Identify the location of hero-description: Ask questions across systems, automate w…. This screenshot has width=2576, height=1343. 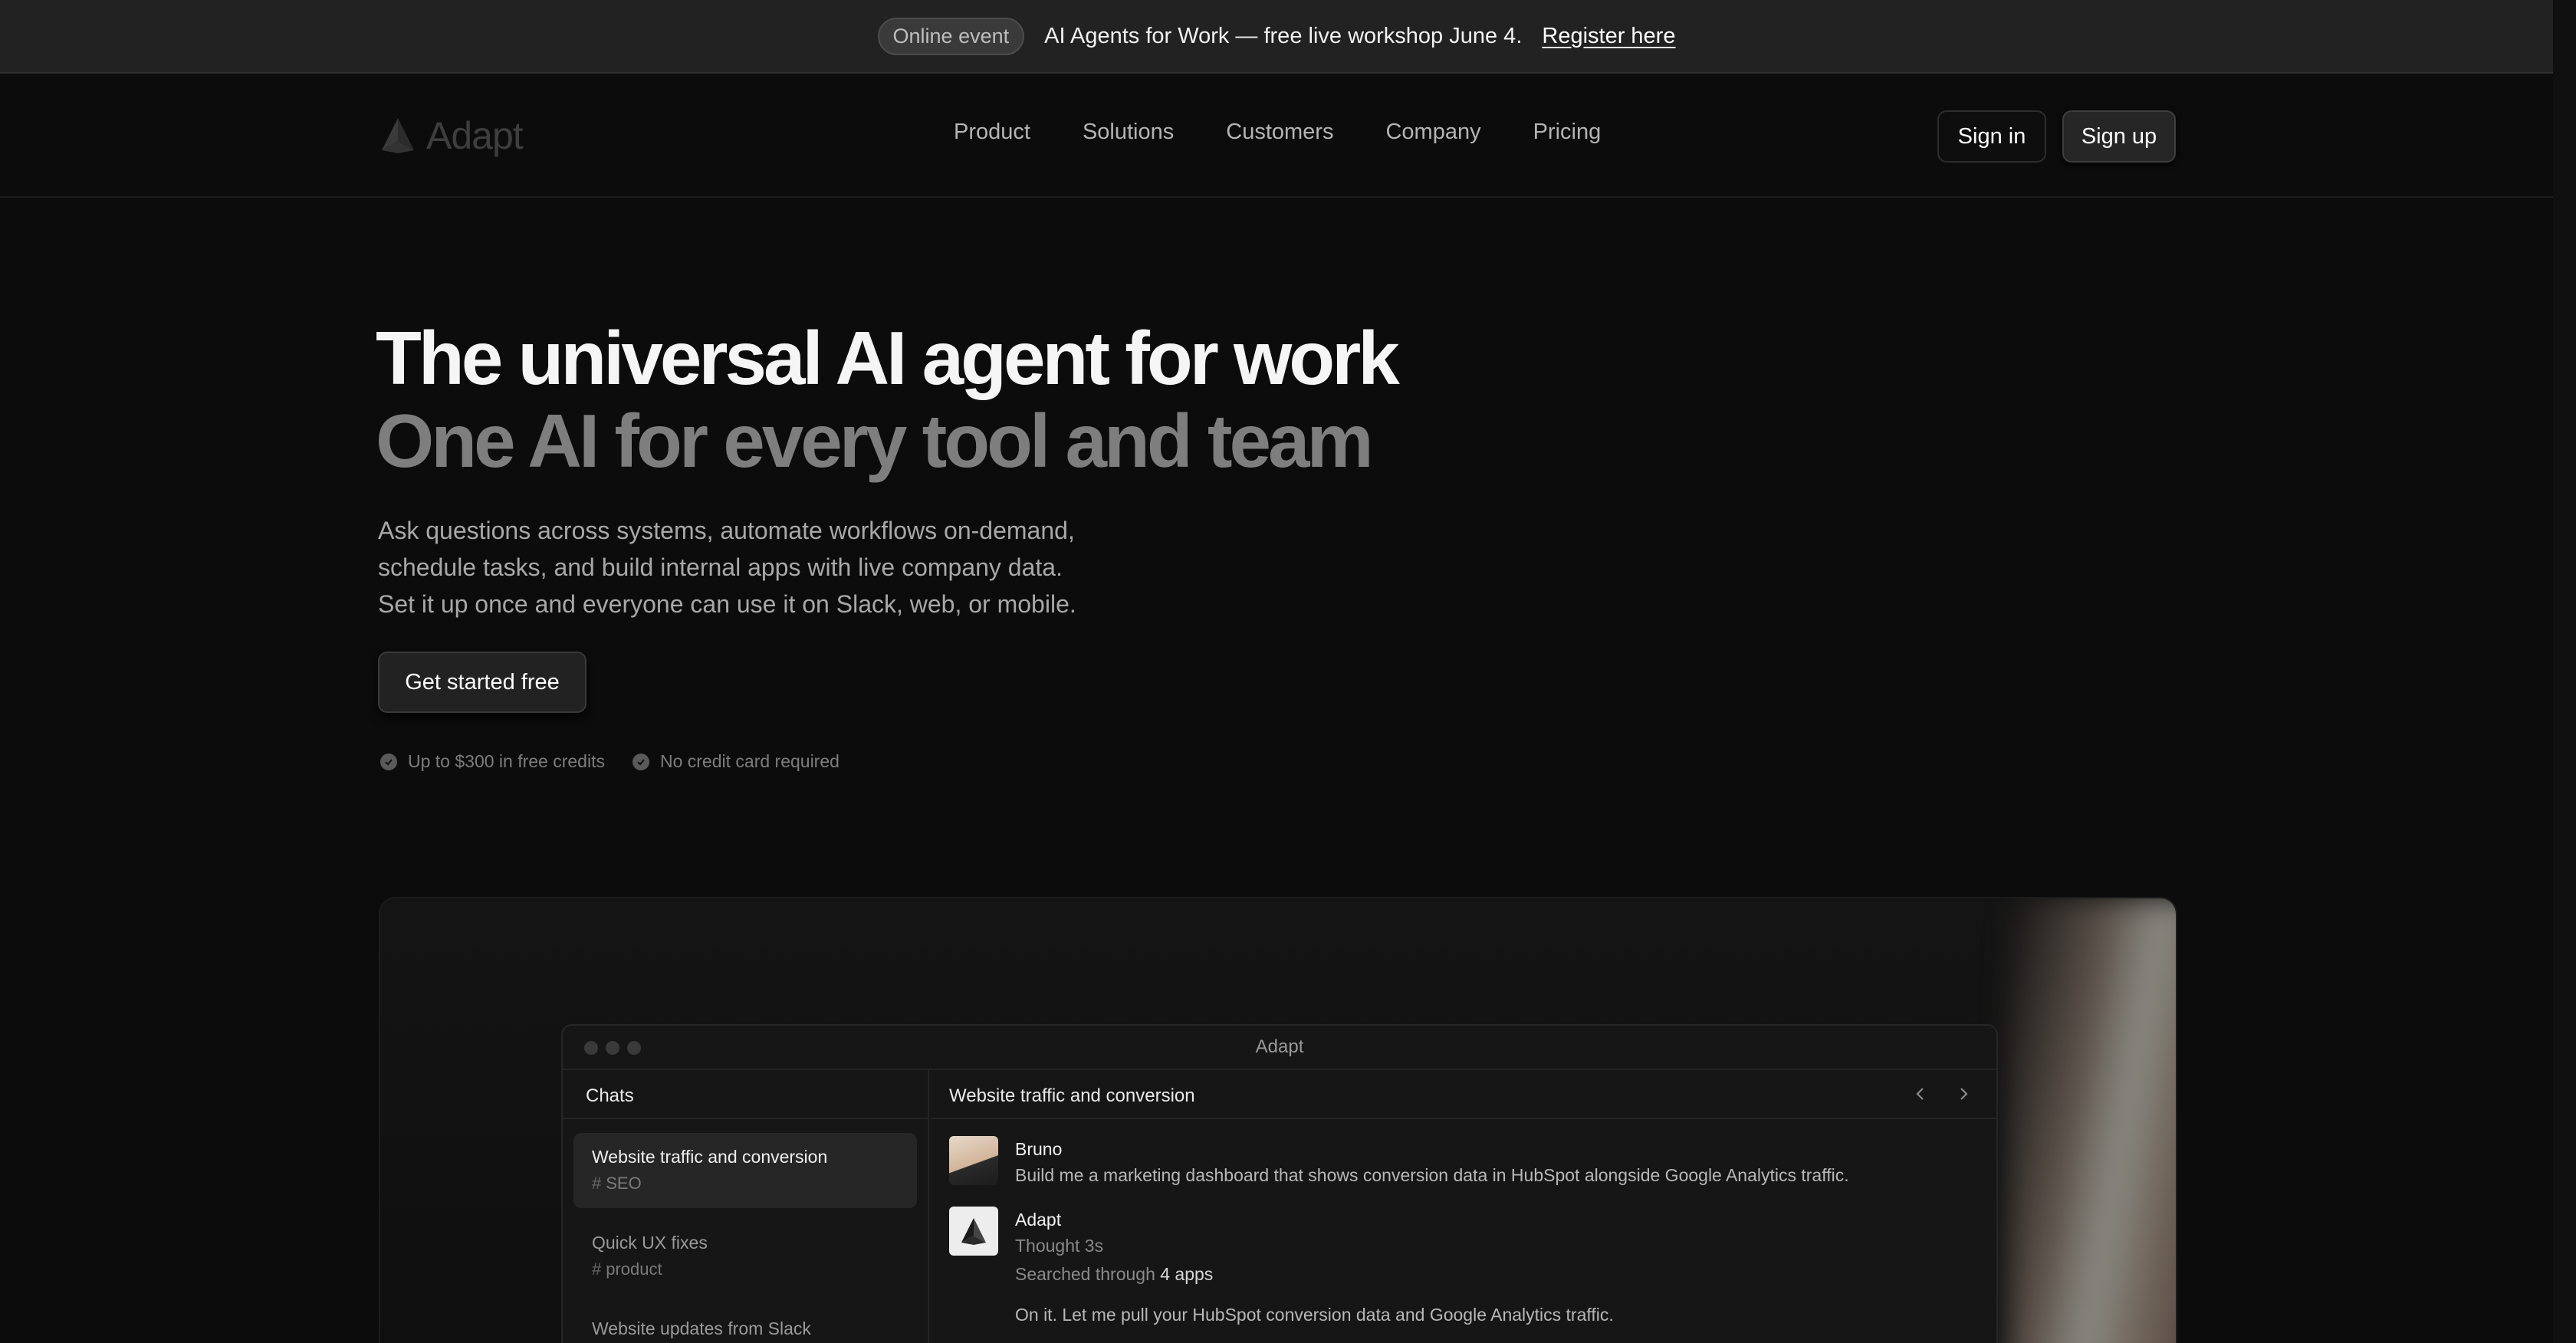
(761, 567).